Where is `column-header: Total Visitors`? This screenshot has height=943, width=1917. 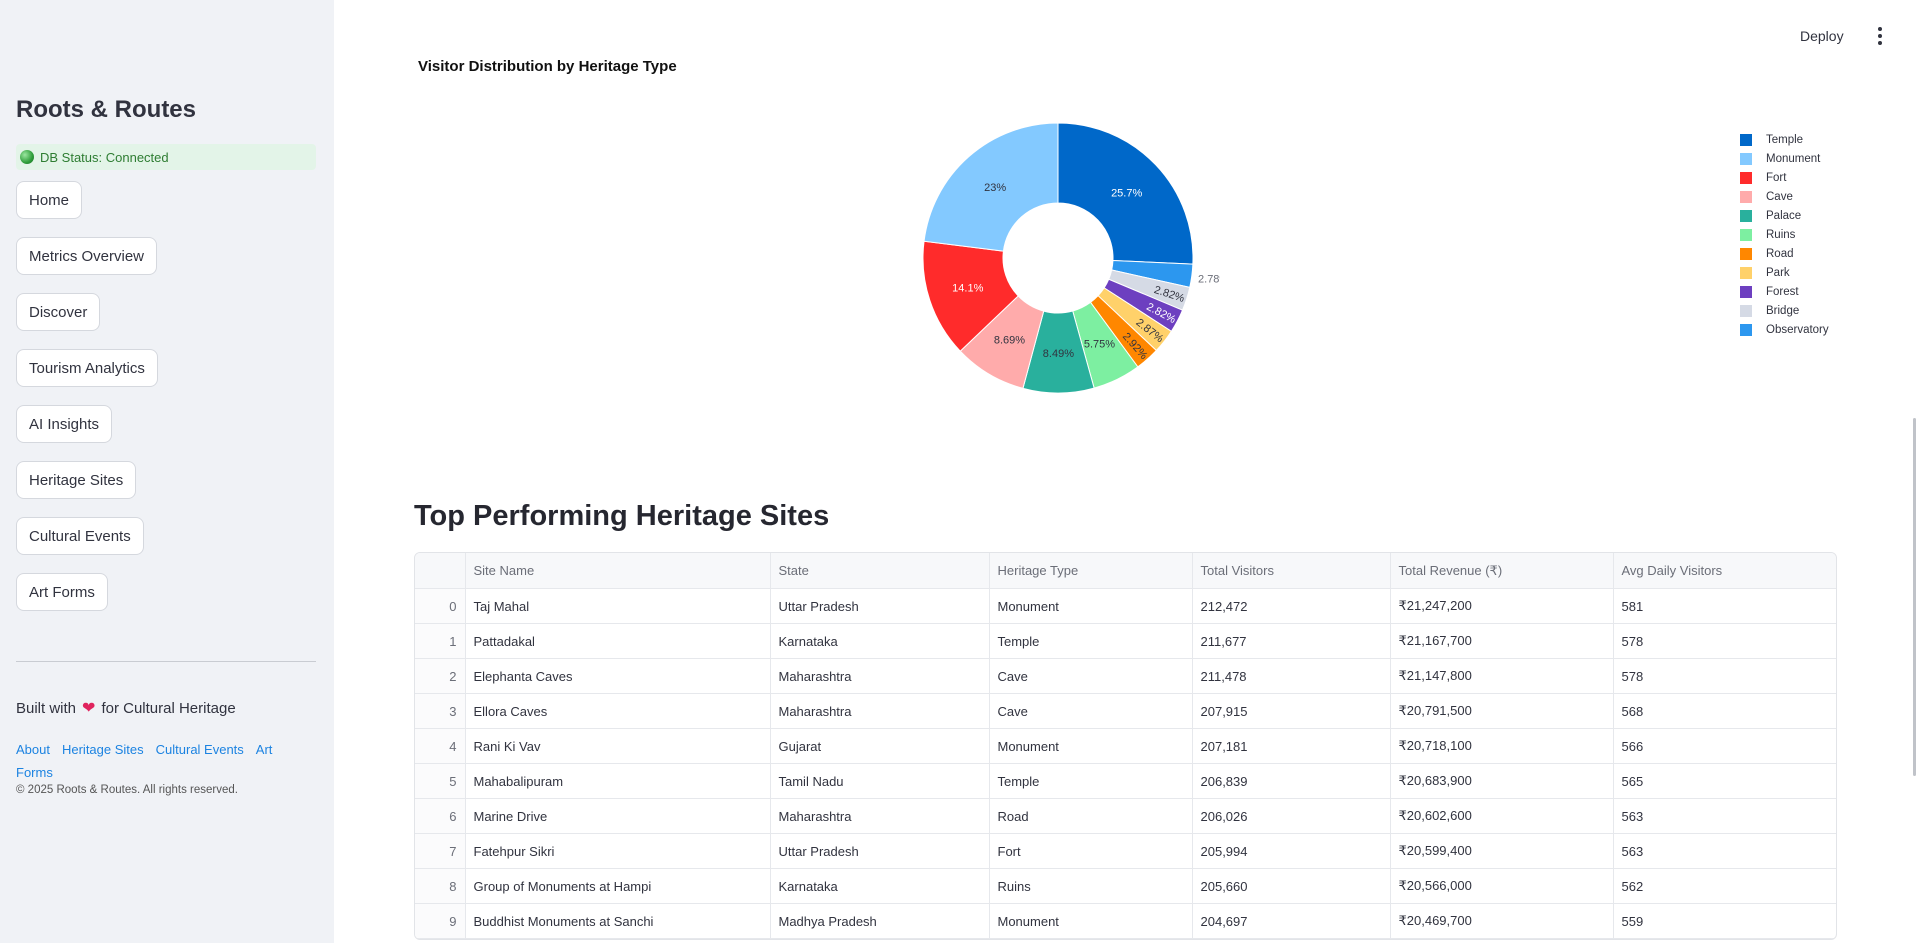 column-header: Total Visitors is located at coordinates (1291, 571).